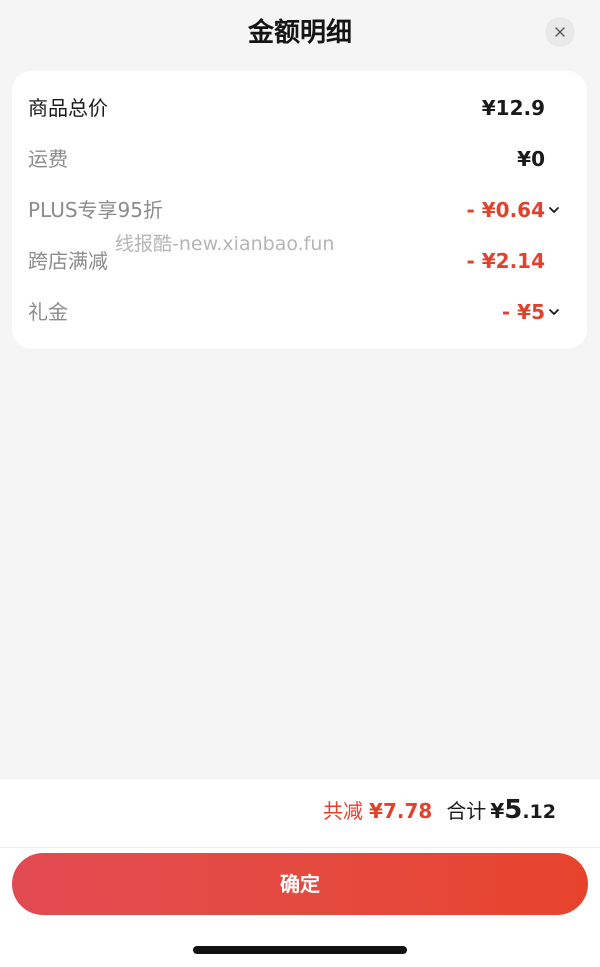 This screenshot has width=600, height=967. What do you see at coordinates (343, 811) in the screenshot?
I see `saved-label: 共减` at bounding box center [343, 811].